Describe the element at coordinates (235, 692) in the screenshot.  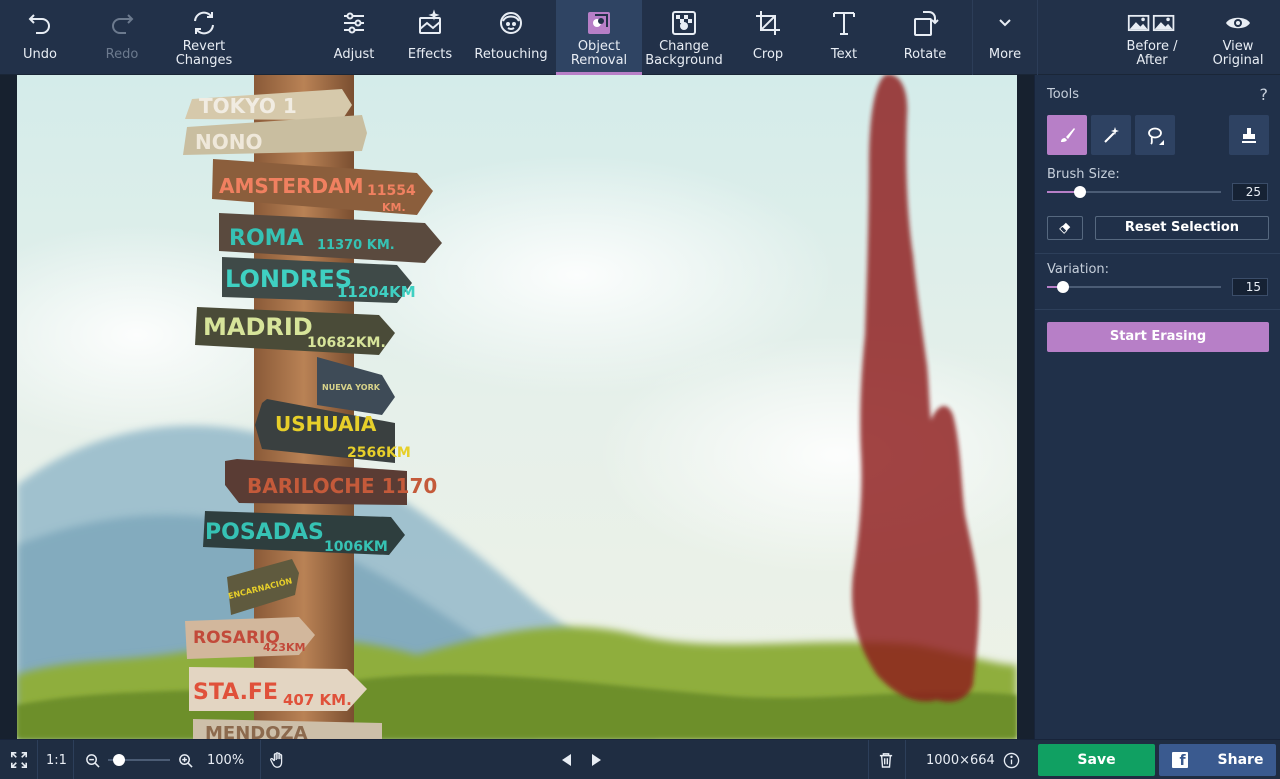
I see `sign-text: STA.FE` at that location.